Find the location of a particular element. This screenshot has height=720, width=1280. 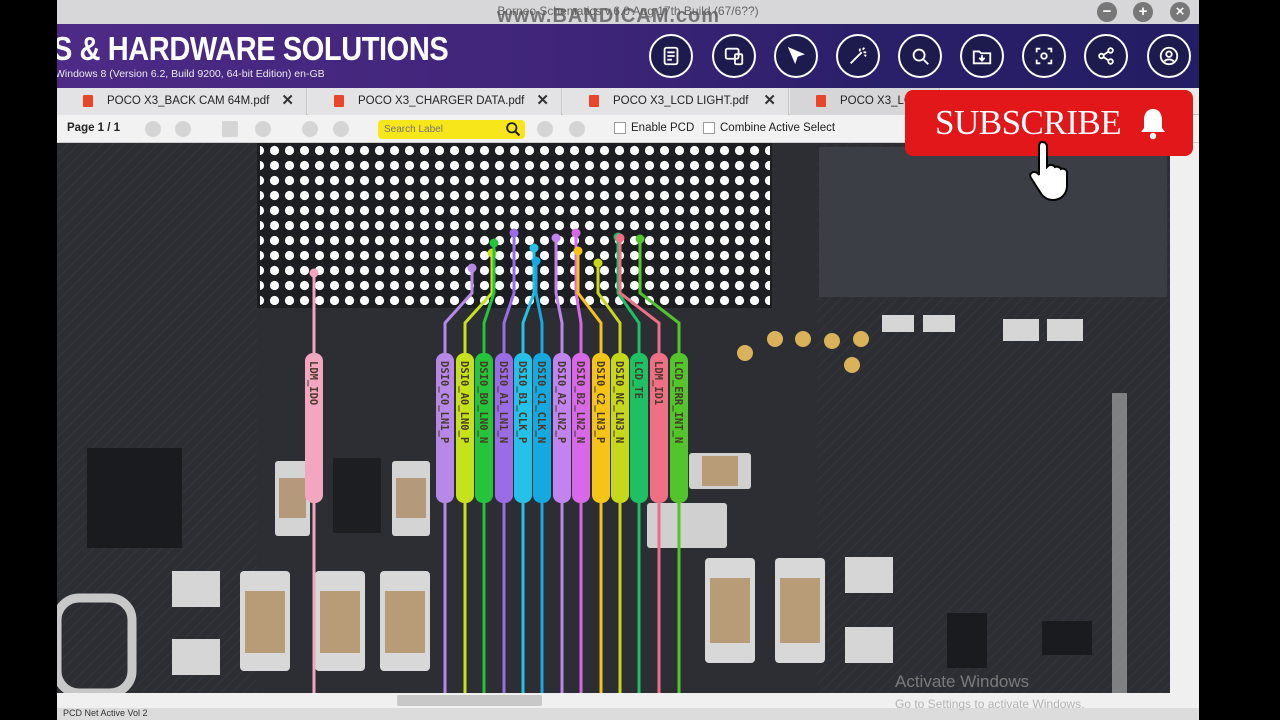

net-label: LCD_ERR_INT_N is located at coordinates (678, 402).